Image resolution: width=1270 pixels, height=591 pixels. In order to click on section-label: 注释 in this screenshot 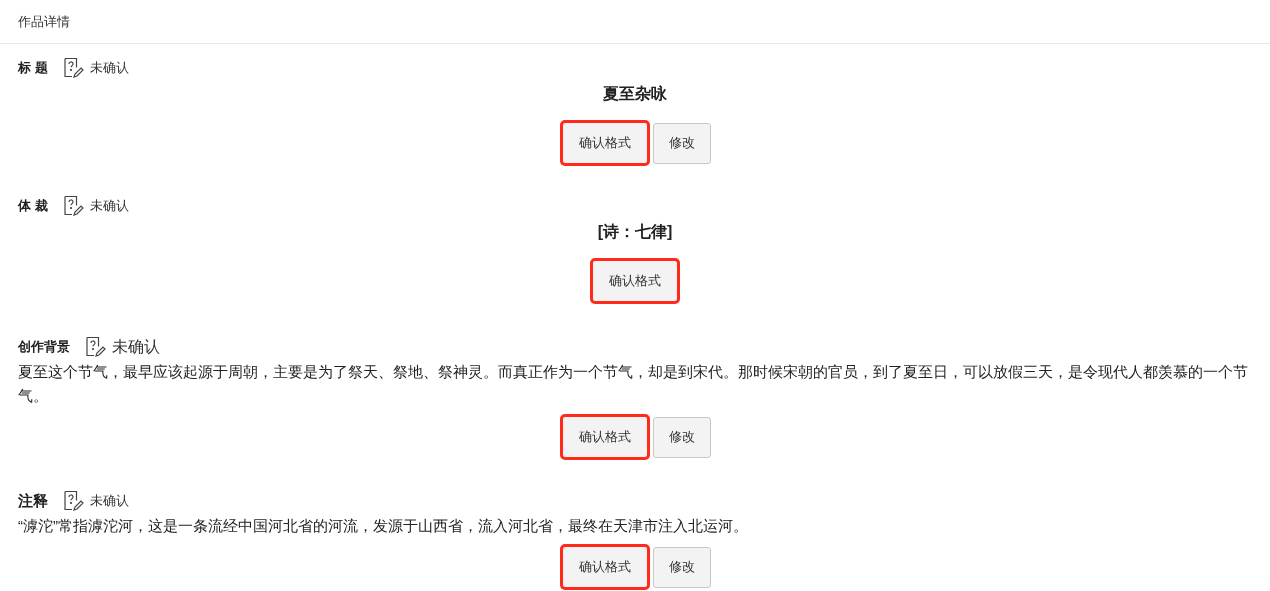, I will do `click(33, 500)`.